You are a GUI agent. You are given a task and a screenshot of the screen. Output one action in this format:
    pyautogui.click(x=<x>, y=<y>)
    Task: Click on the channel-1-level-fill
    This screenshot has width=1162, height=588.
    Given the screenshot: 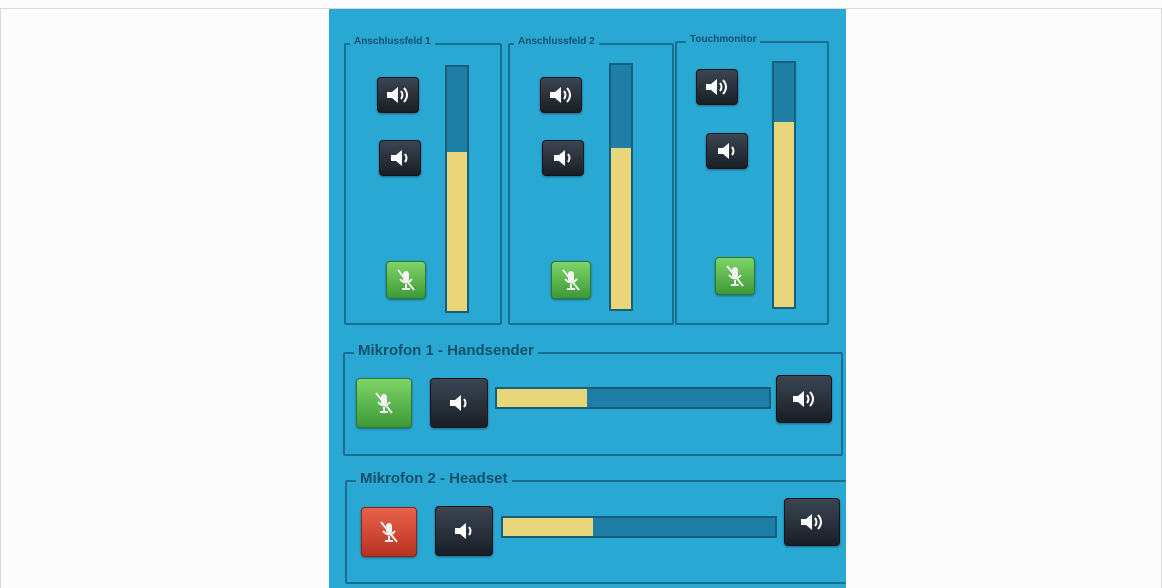 What is the action you would take?
    pyautogui.click(x=457, y=231)
    